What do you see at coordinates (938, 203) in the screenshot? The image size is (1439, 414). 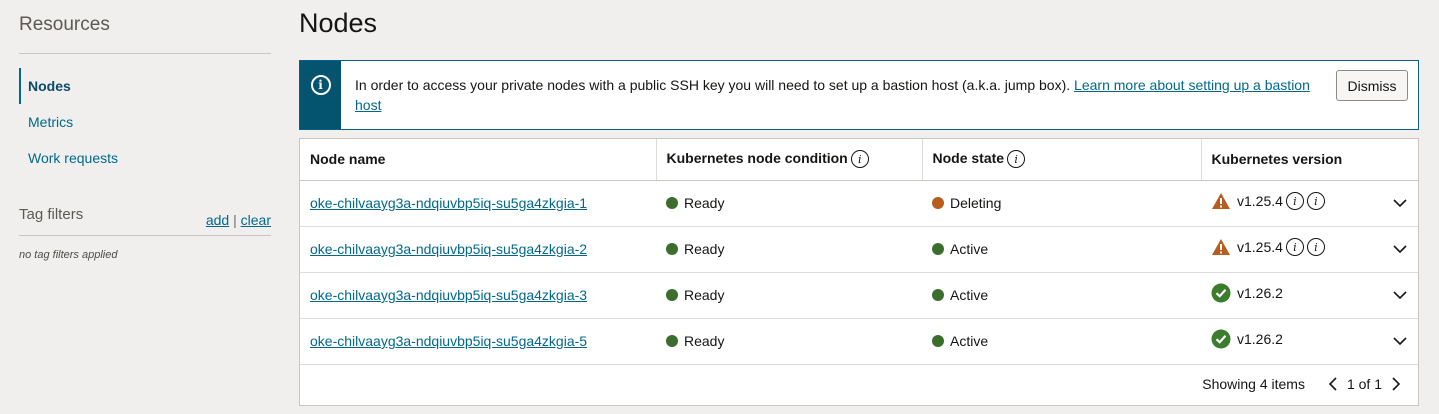 I see `deleting-status-dot` at bounding box center [938, 203].